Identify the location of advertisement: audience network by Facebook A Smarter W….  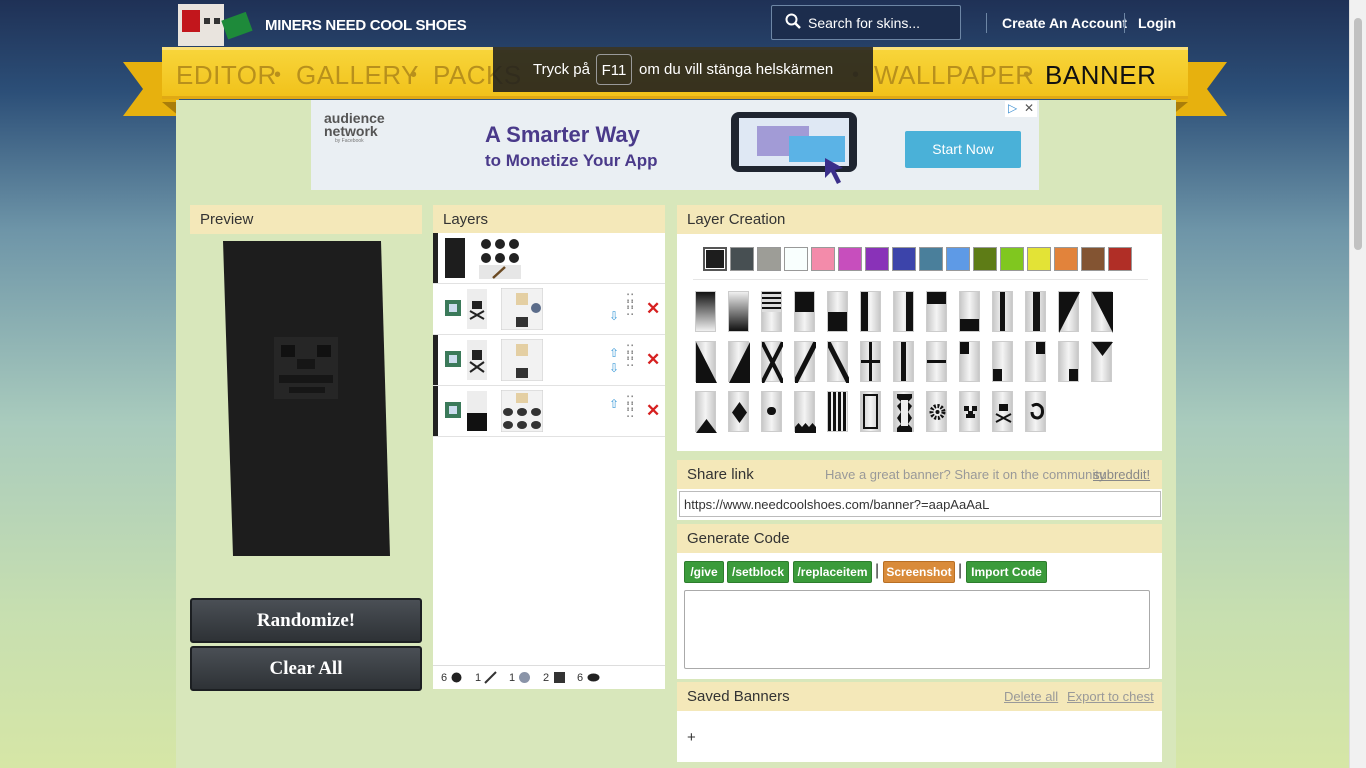
(675, 145).